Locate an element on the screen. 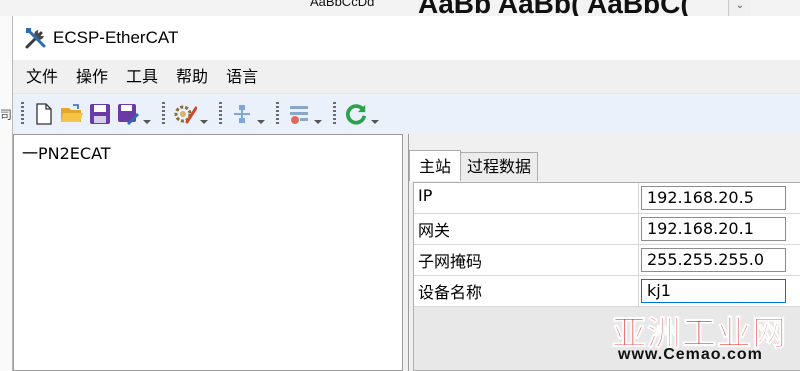 This screenshot has width=800, height=371. remove-list-dropdown is located at coordinates (318, 114).